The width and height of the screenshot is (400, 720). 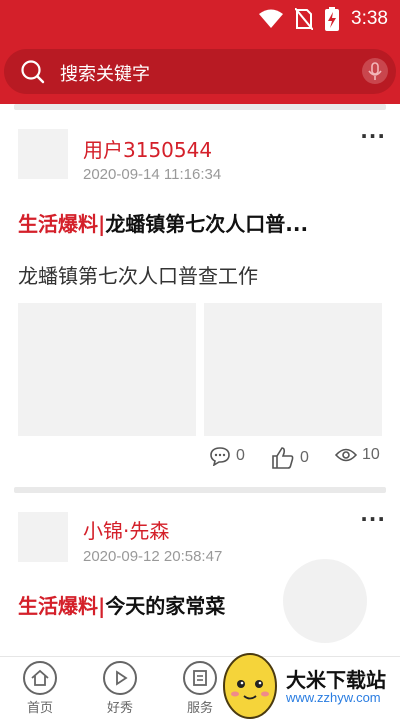 I want to click on like-button: 0, so click(x=290, y=458).